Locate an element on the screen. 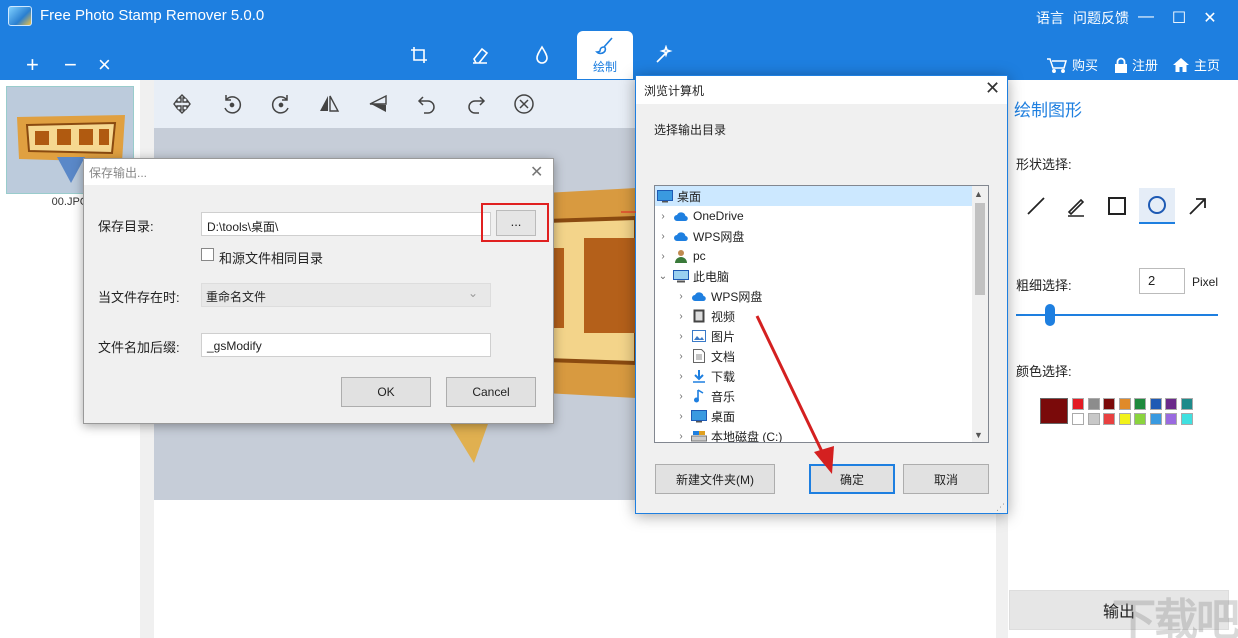  mode-crop-button is located at coordinates (419, 55).